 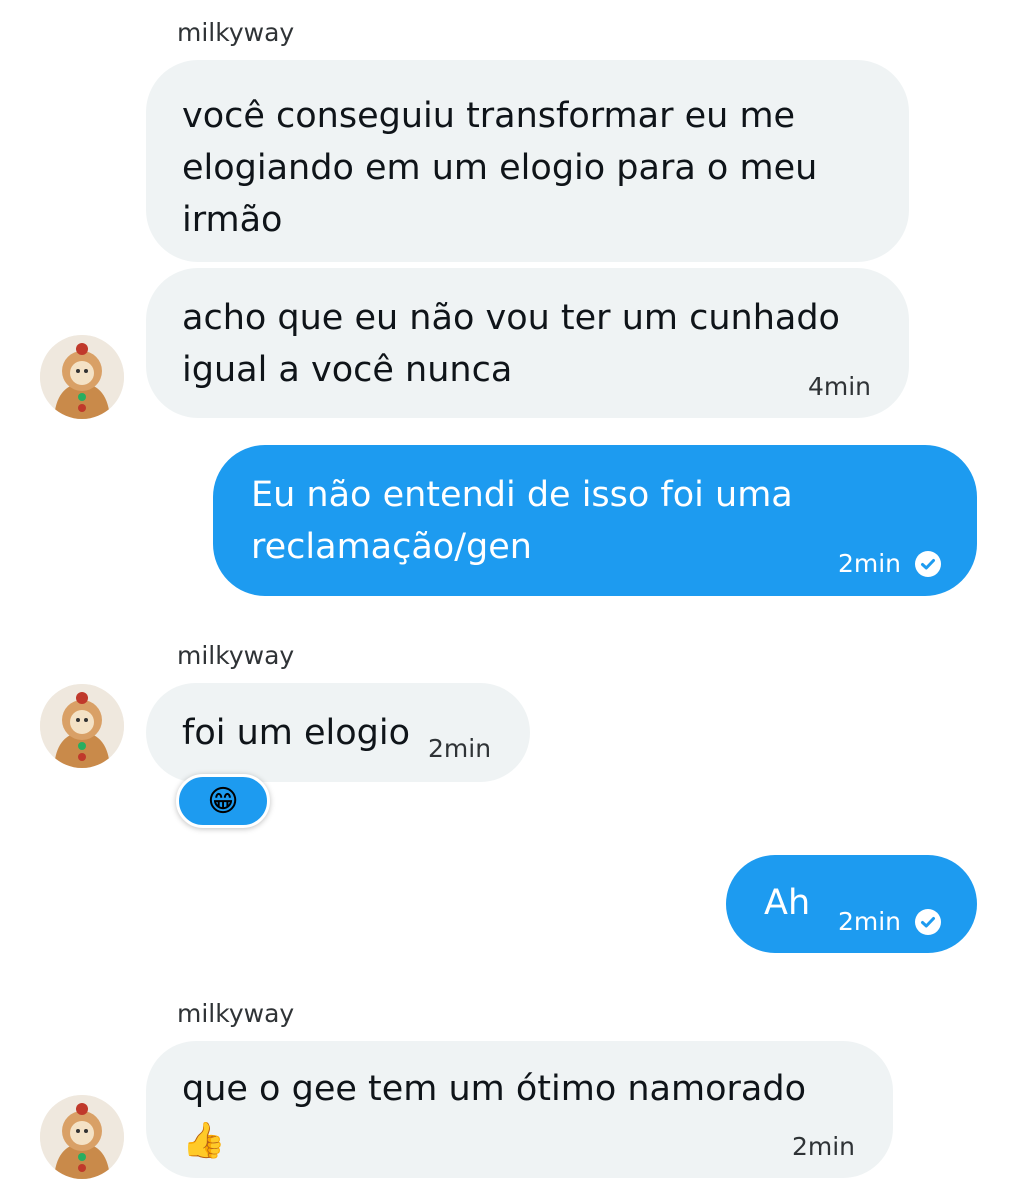 I want to click on message-bubble-incoming: foi um elogio 2min, so click(x=338, y=732).